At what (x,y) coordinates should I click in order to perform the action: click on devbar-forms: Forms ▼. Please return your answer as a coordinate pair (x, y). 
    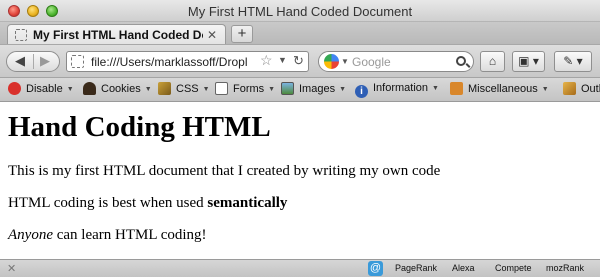
    Looking at the image, I should click on (245, 90).